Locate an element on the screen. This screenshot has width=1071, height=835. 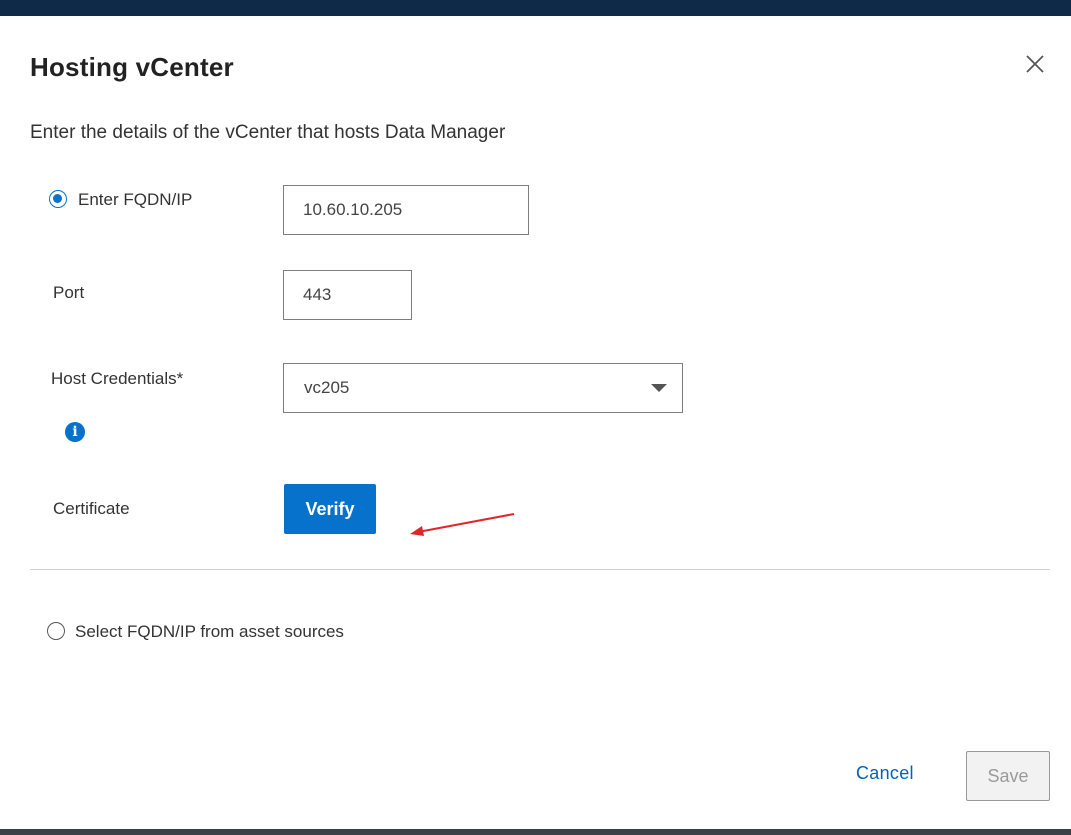
fqdn-radio is located at coordinates (58, 199).